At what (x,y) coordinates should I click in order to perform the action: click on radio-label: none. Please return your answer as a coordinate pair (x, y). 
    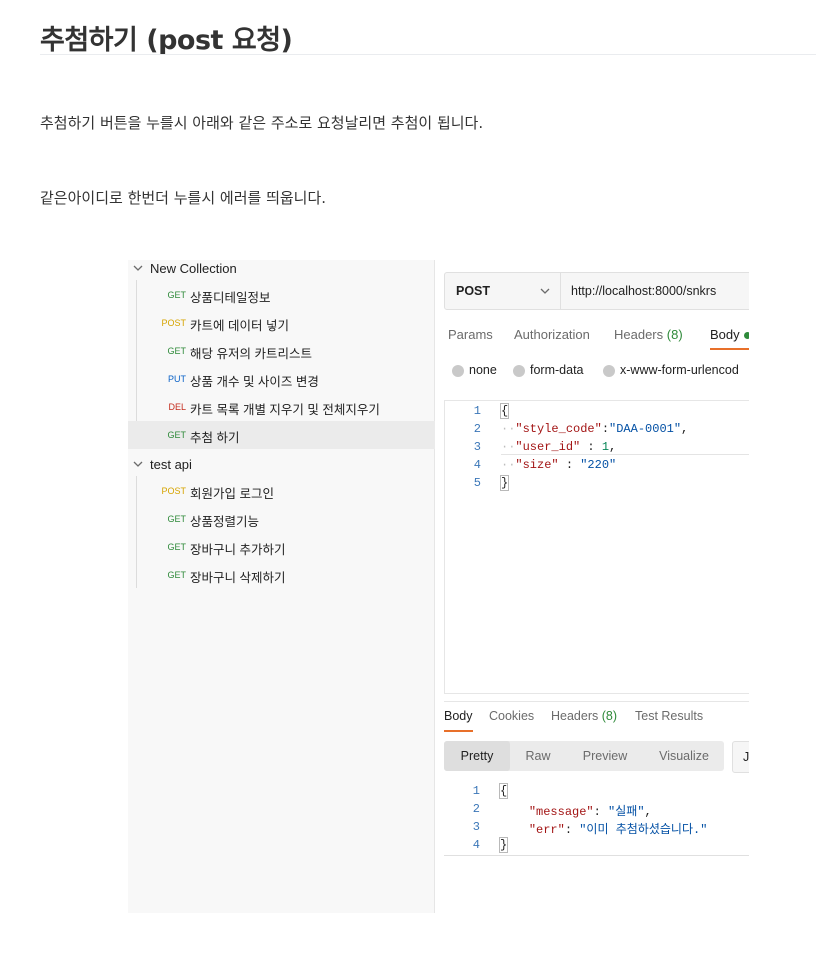
    Looking at the image, I should click on (483, 370).